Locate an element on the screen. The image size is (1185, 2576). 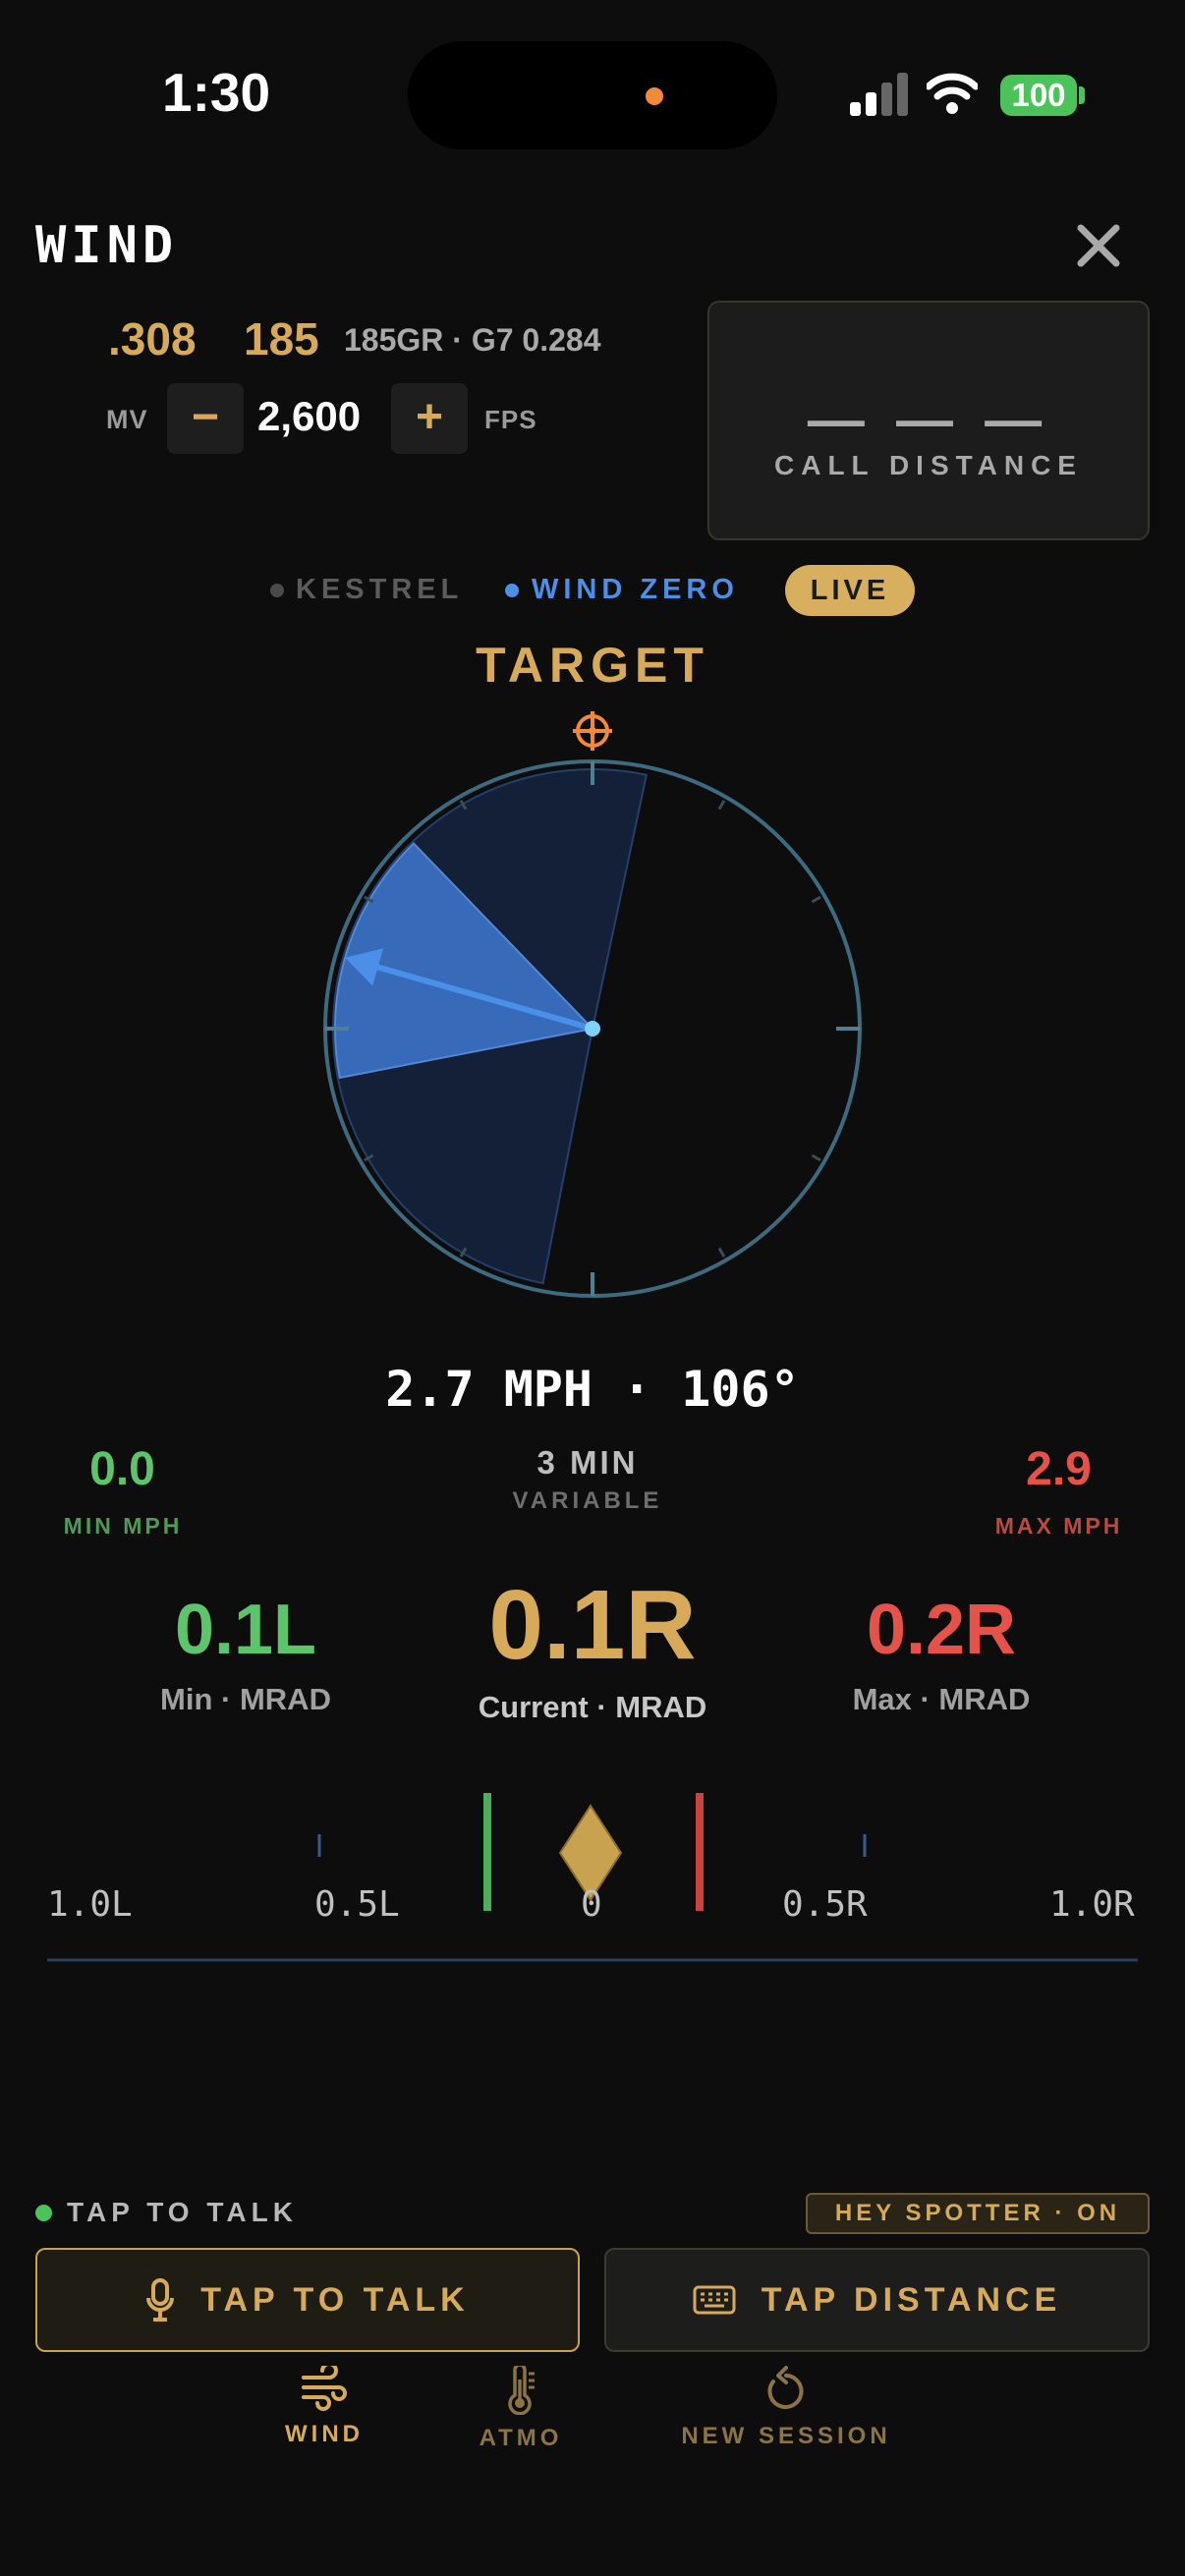
mv-increment-button: + is located at coordinates (430, 418).